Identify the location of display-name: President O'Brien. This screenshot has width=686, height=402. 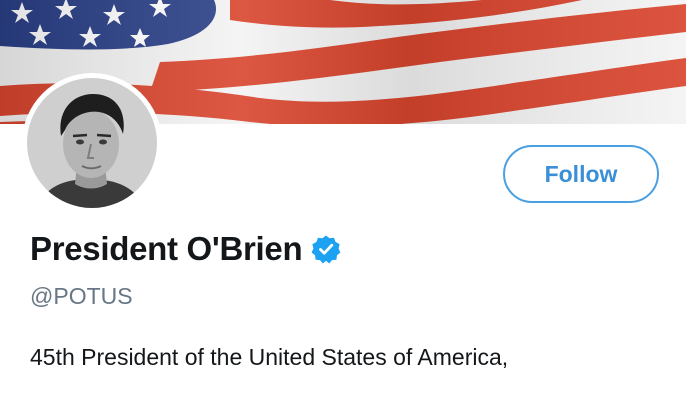
(166, 248).